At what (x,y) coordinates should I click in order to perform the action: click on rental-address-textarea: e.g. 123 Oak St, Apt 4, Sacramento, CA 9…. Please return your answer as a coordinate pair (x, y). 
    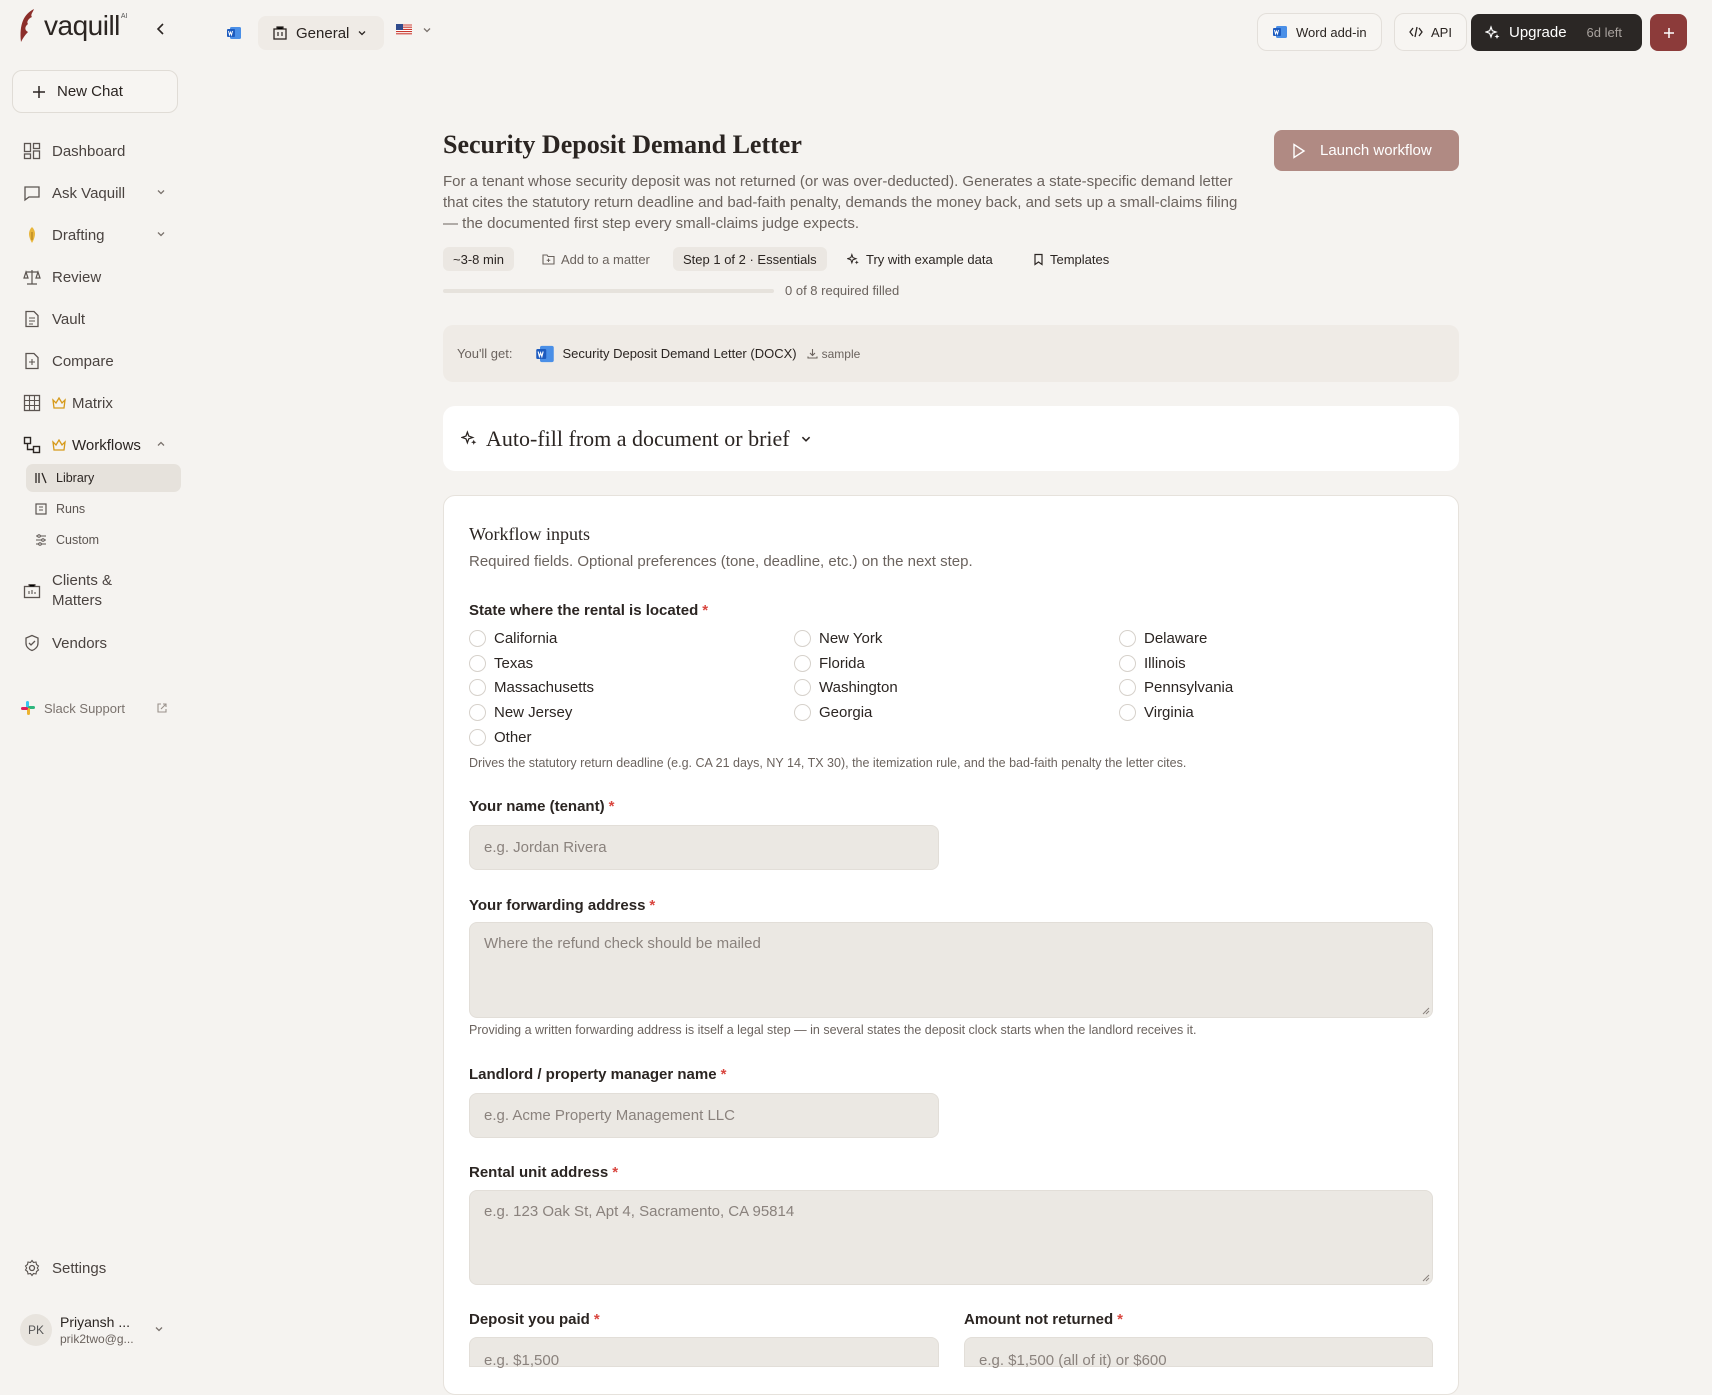
    Looking at the image, I should click on (951, 1237).